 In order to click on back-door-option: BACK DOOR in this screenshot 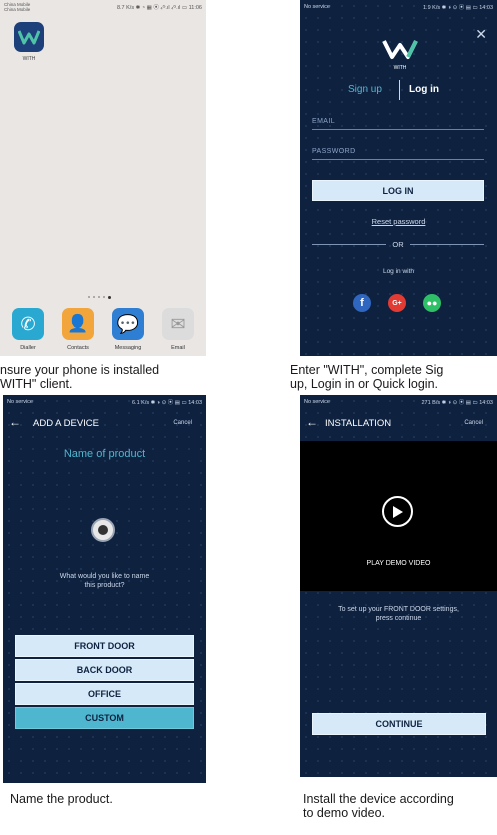, I will do `click(104, 670)`.